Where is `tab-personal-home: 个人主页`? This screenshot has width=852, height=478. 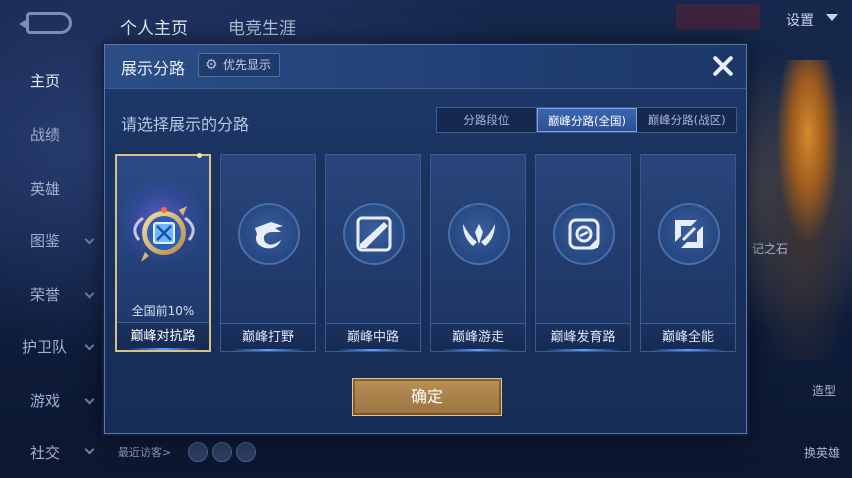 tab-personal-home: 个人主页 is located at coordinates (154, 26).